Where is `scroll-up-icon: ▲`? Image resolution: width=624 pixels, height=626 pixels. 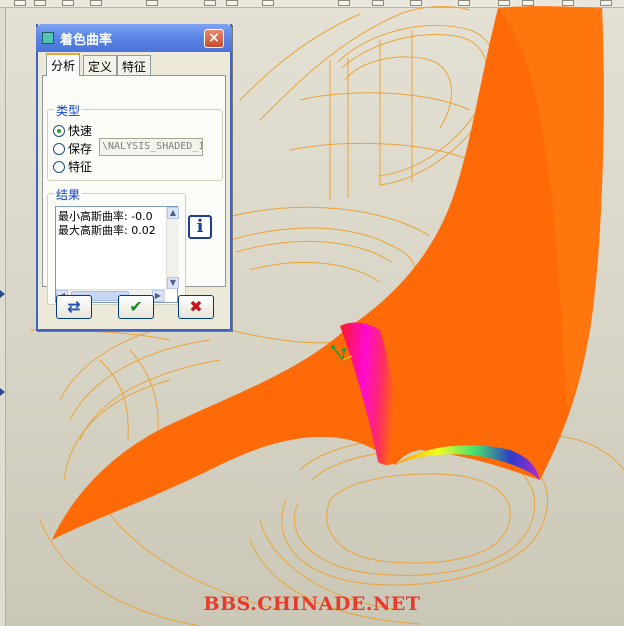
scroll-up-icon: ▲ is located at coordinates (173, 213).